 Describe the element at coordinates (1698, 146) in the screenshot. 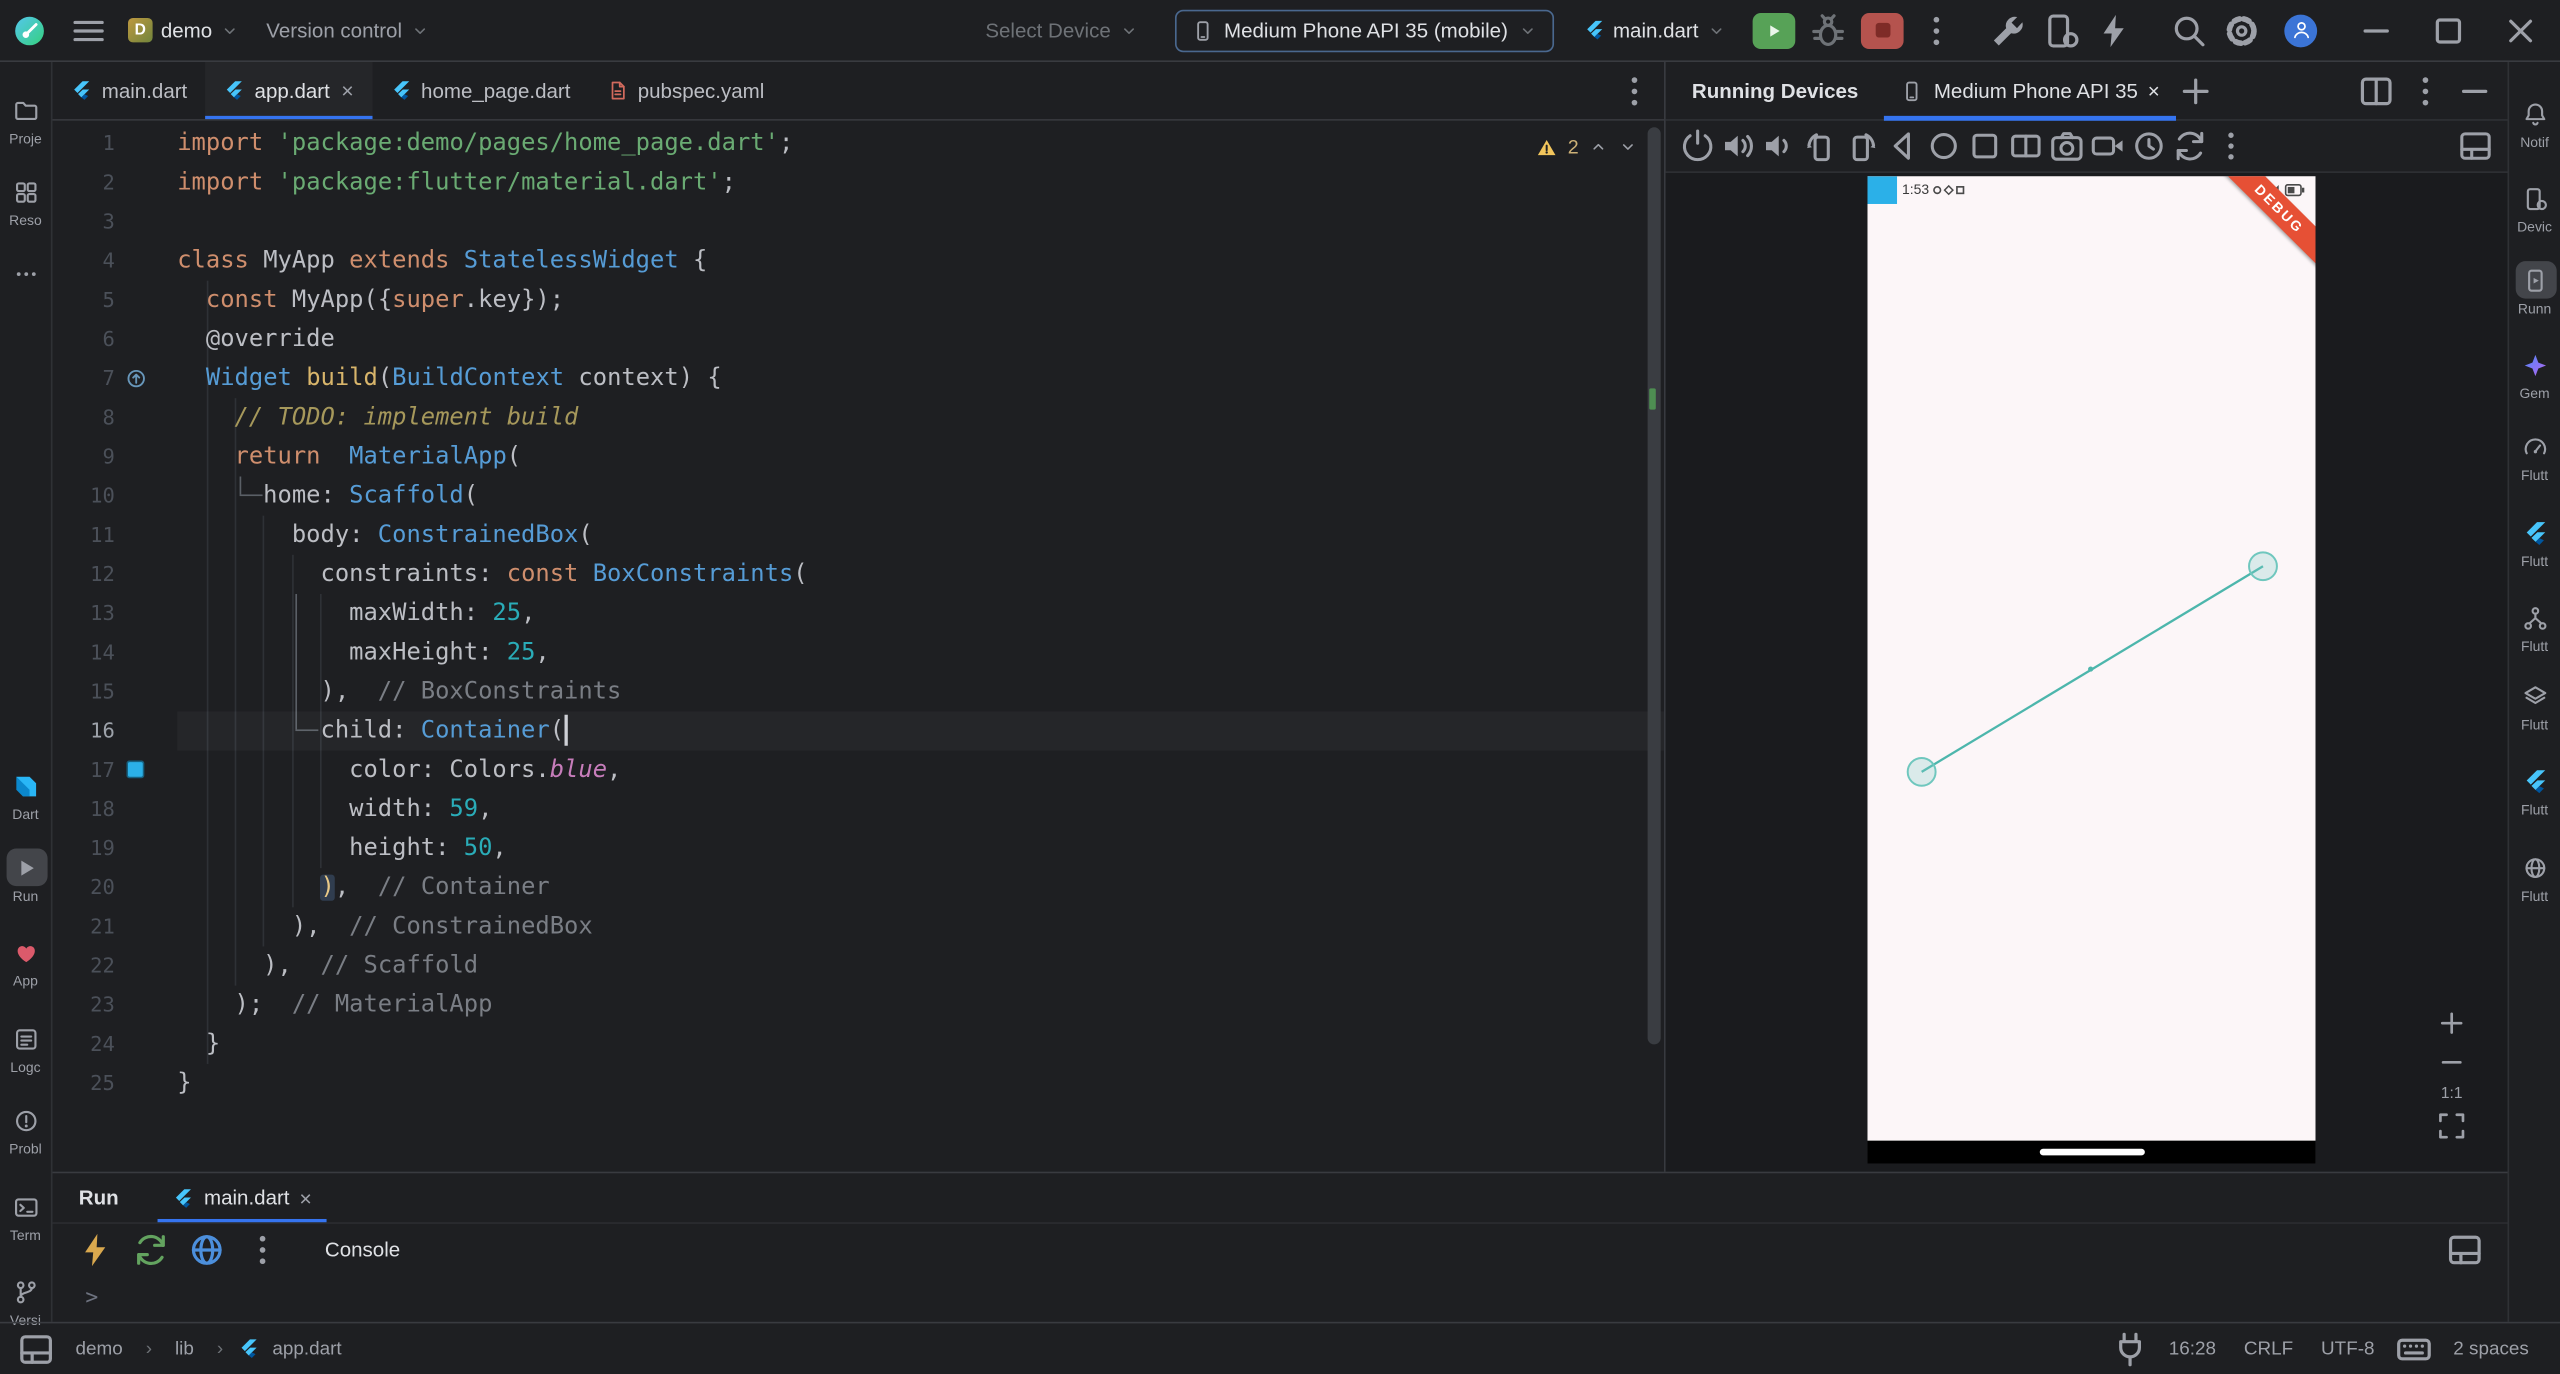

I see `power-icon` at that location.